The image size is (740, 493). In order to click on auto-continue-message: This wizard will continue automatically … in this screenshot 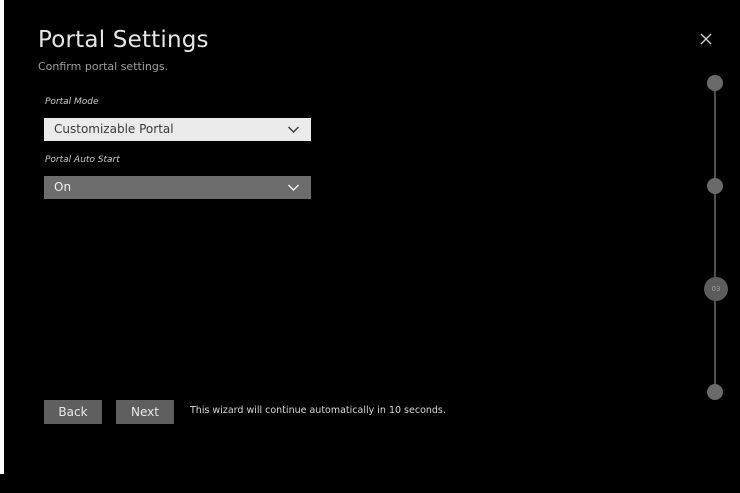, I will do `click(318, 410)`.